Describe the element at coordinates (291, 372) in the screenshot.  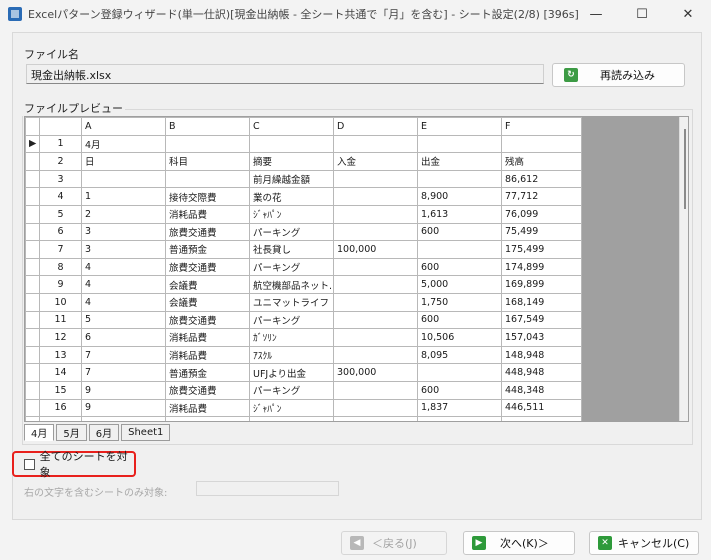
I see `table-cell: UFJより出金` at that location.